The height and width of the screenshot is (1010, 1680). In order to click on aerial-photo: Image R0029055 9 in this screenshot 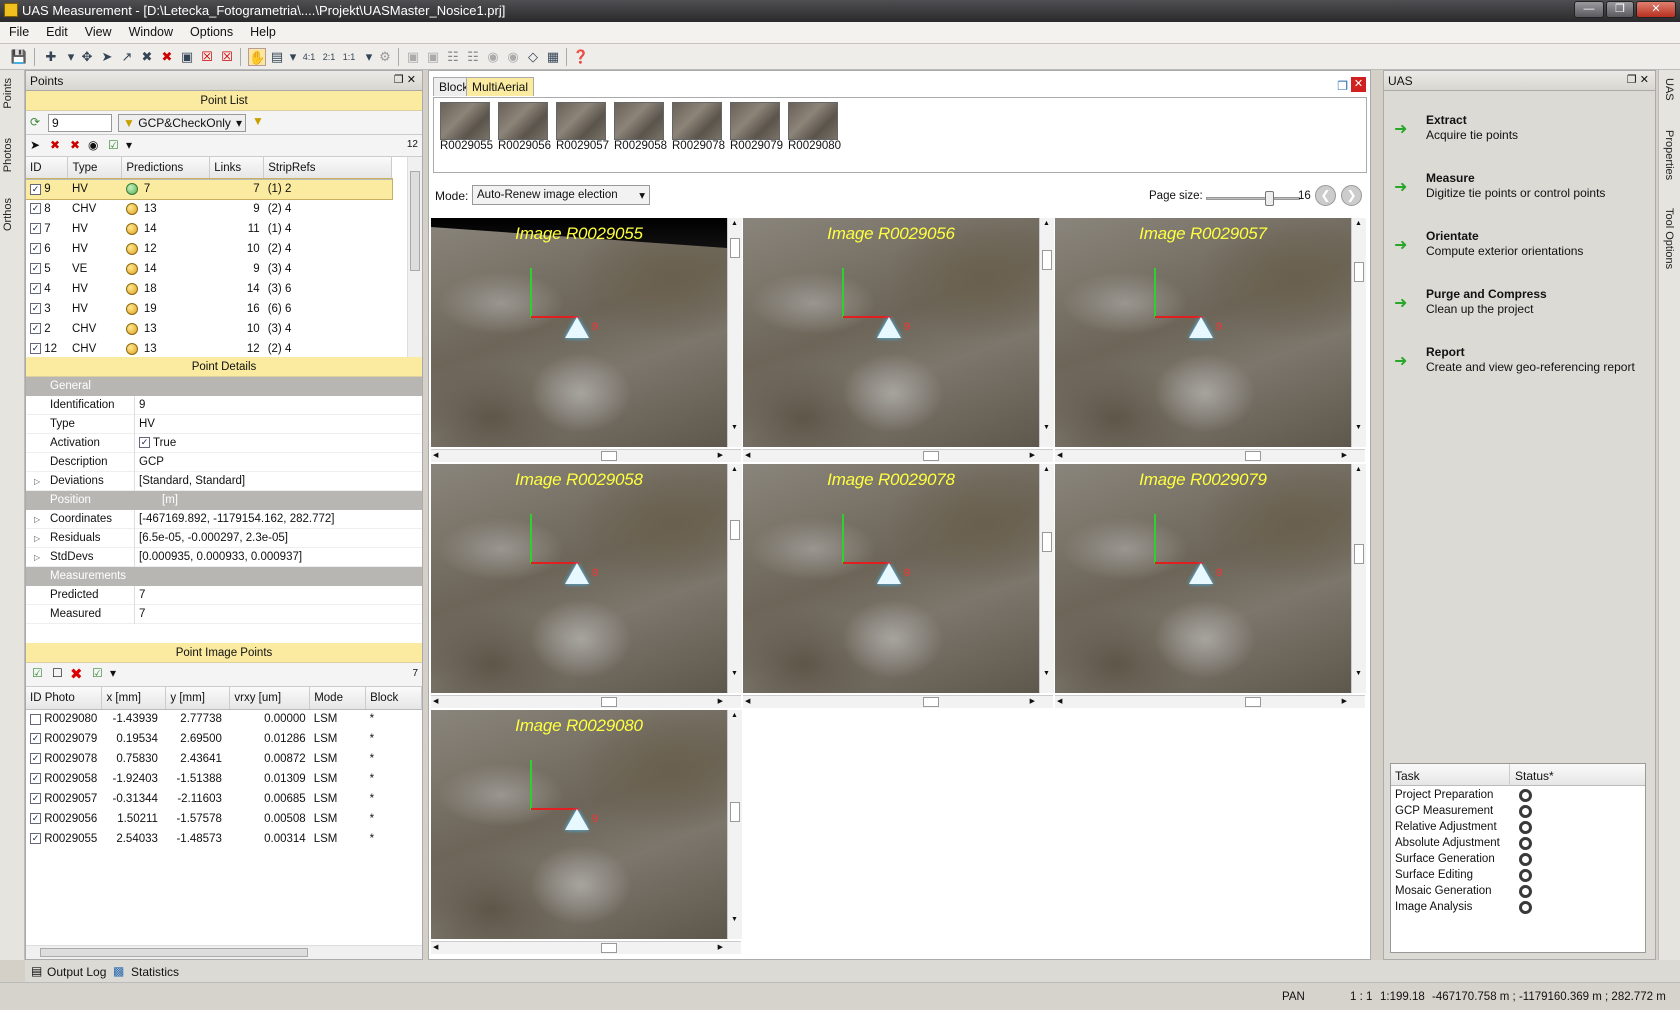, I will do `click(579, 332)`.